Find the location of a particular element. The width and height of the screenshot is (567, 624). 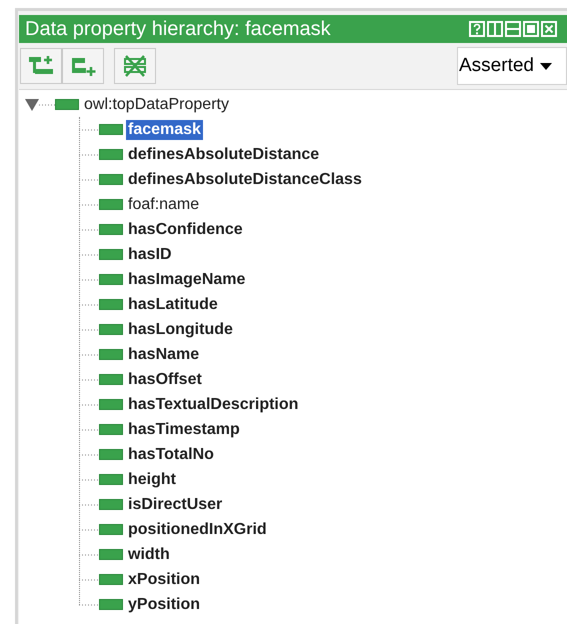

add-subproperty-button is located at coordinates (41, 66).